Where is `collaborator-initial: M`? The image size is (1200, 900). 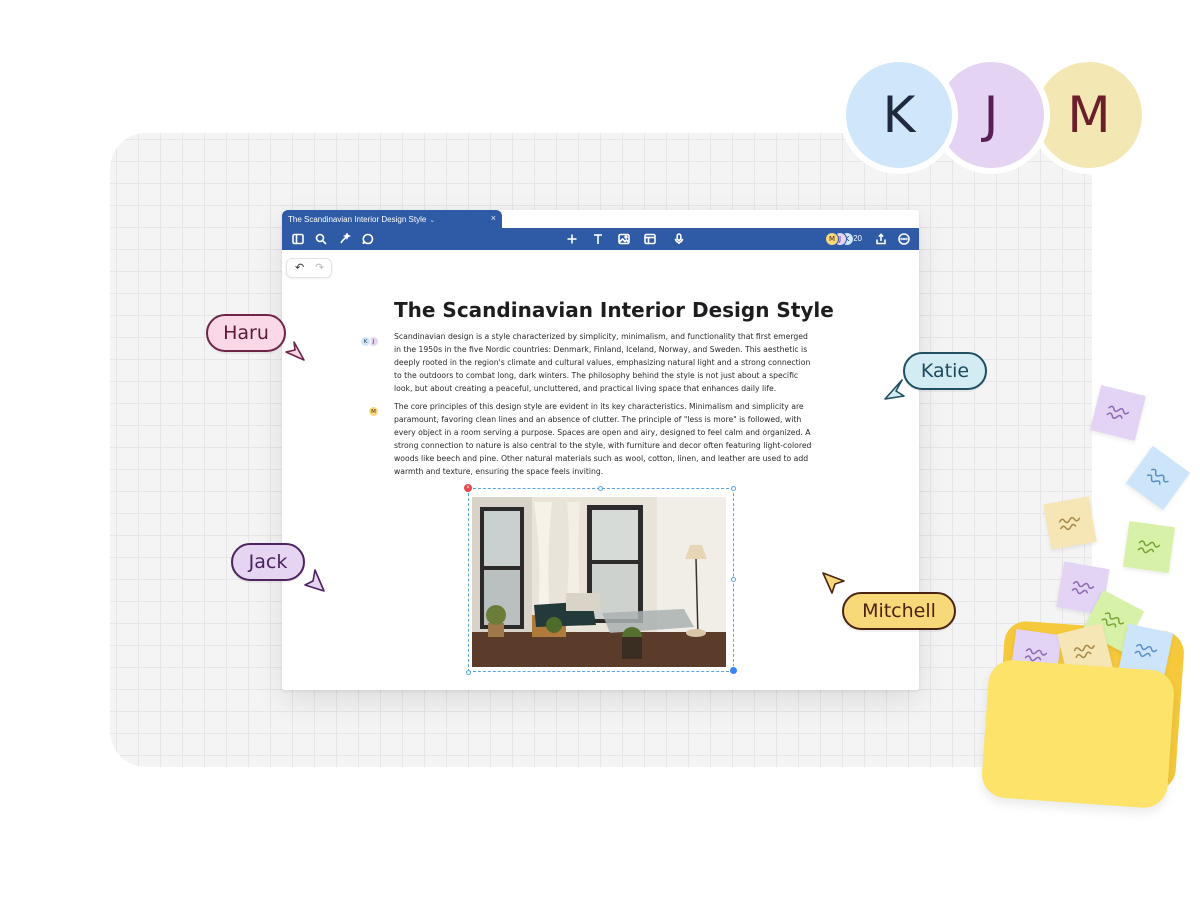
collaborator-initial: M is located at coordinates (832, 239).